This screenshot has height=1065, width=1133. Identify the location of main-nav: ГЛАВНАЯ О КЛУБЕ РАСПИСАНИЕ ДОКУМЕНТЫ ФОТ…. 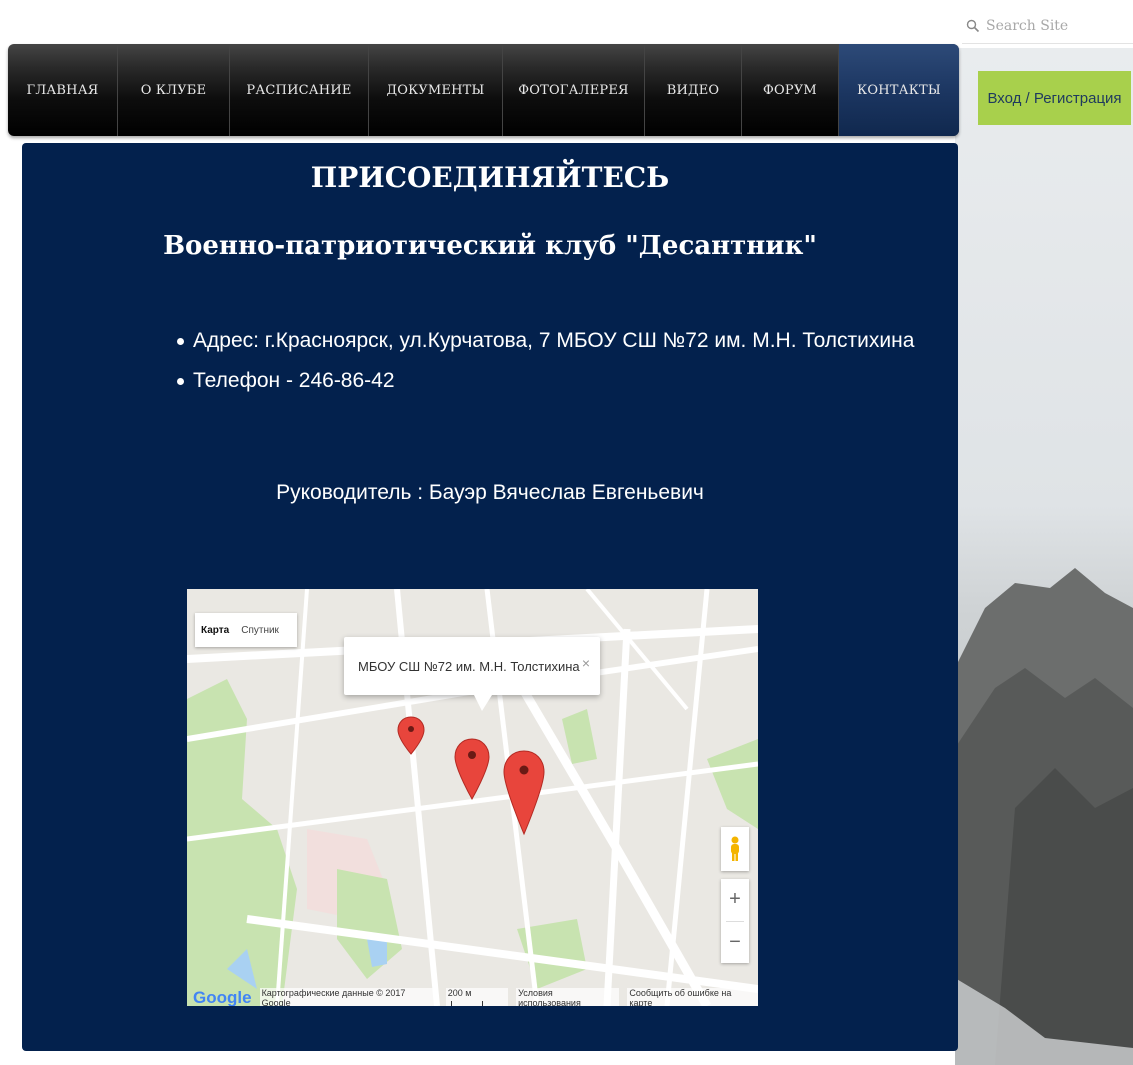
(483, 90).